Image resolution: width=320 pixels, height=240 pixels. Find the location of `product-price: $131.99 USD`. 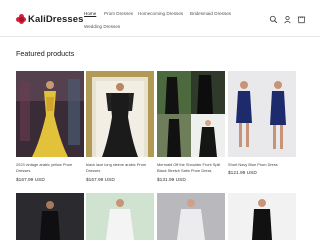

product-price: $131.99 USD is located at coordinates (171, 180).